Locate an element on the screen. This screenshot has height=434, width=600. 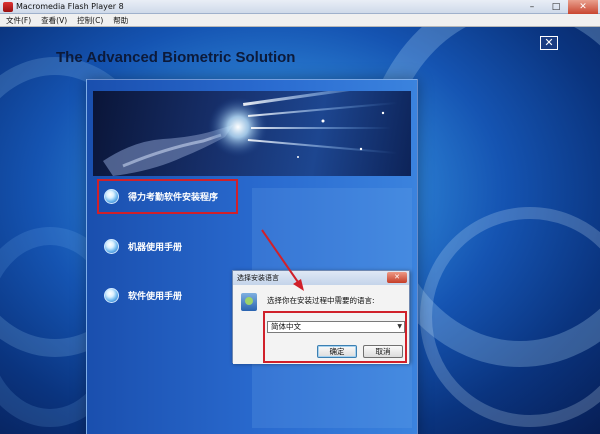
menu-bar: 文件(F) 查看(V) 控制(C) 帮助 is located at coordinates (300, 20).